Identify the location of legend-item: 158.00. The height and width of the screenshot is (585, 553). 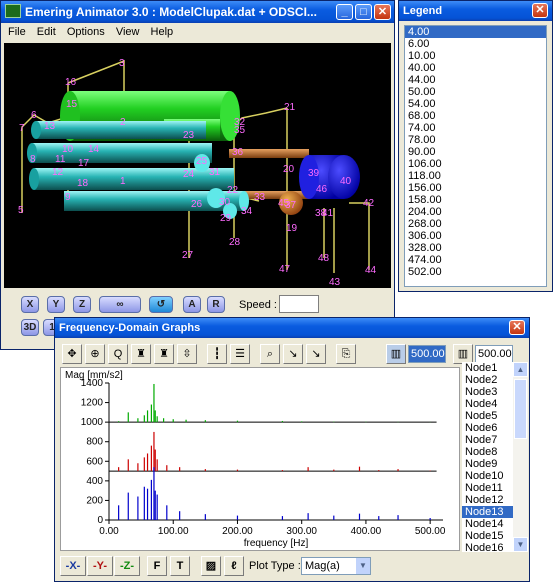
(475, 200).